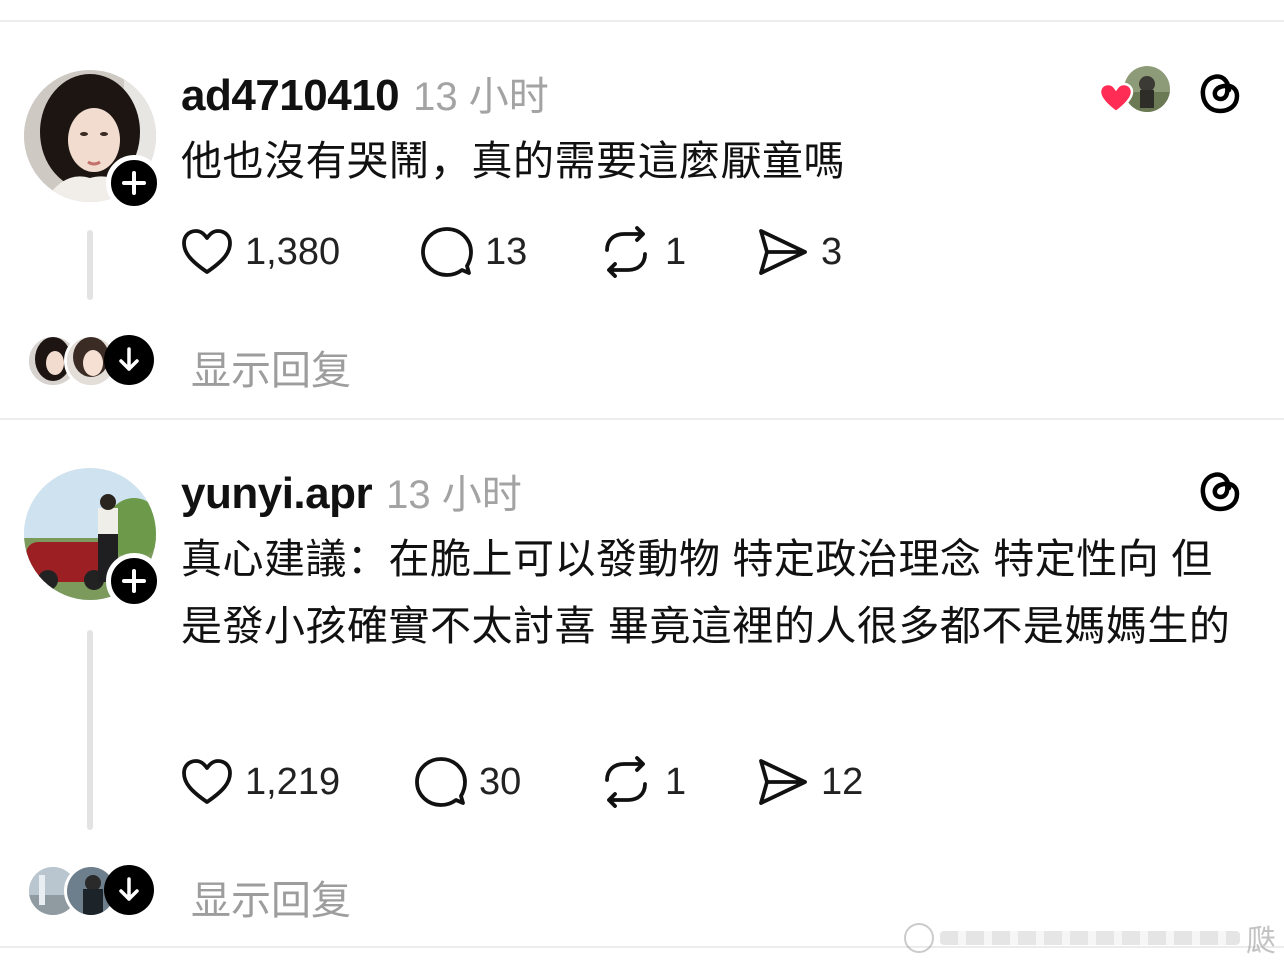 The height and width of the screenshot is (968, 1284). Describe the element at coordinates (810, 782) in the screenshot. I see `share-button: 12` at that location.